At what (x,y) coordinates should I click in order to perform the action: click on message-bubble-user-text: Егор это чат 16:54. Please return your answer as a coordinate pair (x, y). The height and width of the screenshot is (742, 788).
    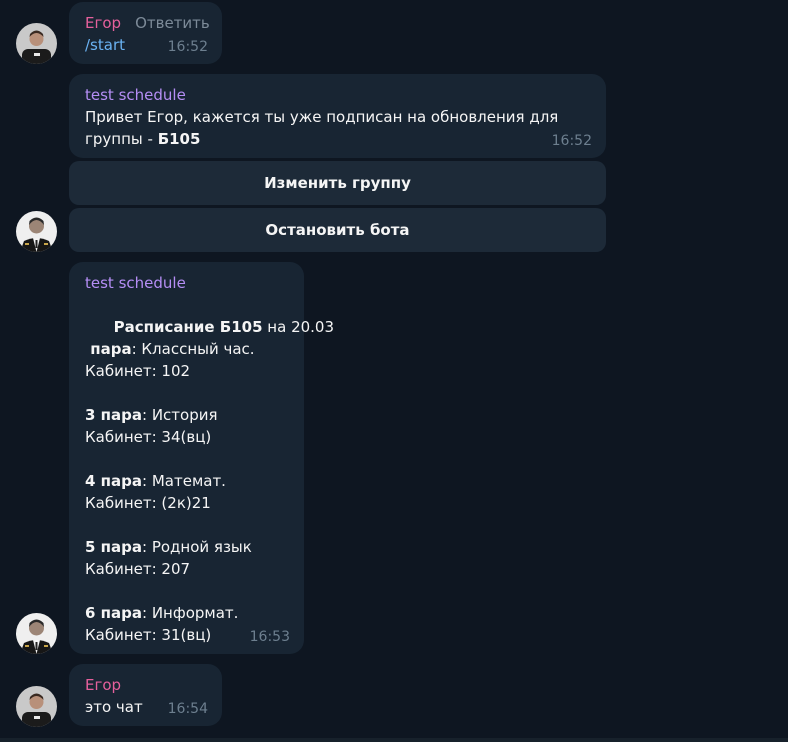
    Looking at the image, I should click on (145, 695).